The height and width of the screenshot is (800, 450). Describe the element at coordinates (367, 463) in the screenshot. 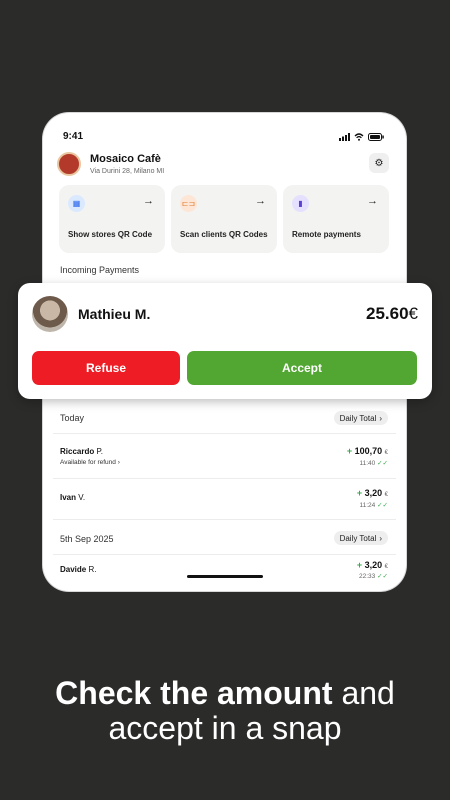

I see `time-value: 11:40` at that location.